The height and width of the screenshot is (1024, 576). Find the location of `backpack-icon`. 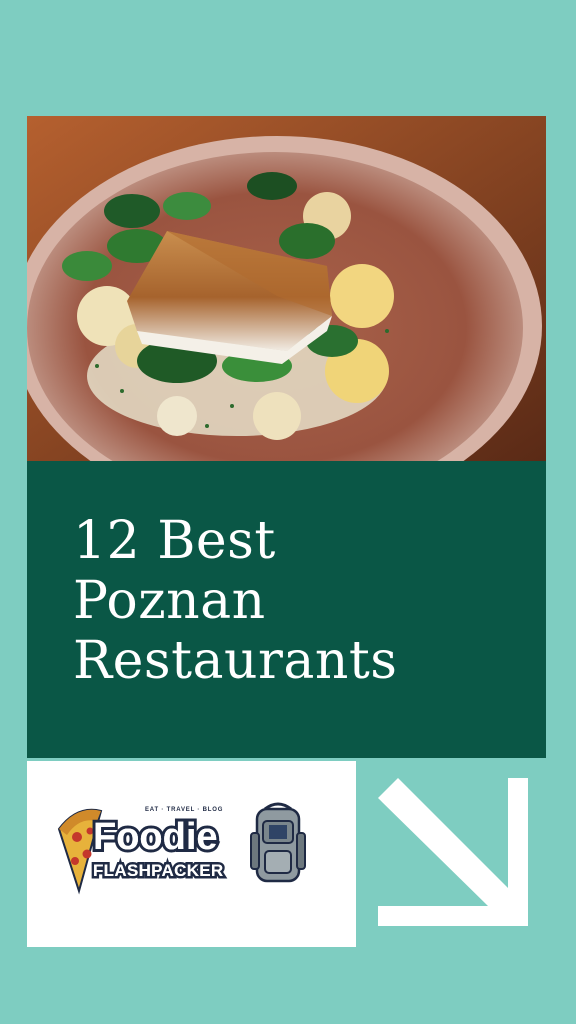

backpack-icon is located at coordinates (278, 842).